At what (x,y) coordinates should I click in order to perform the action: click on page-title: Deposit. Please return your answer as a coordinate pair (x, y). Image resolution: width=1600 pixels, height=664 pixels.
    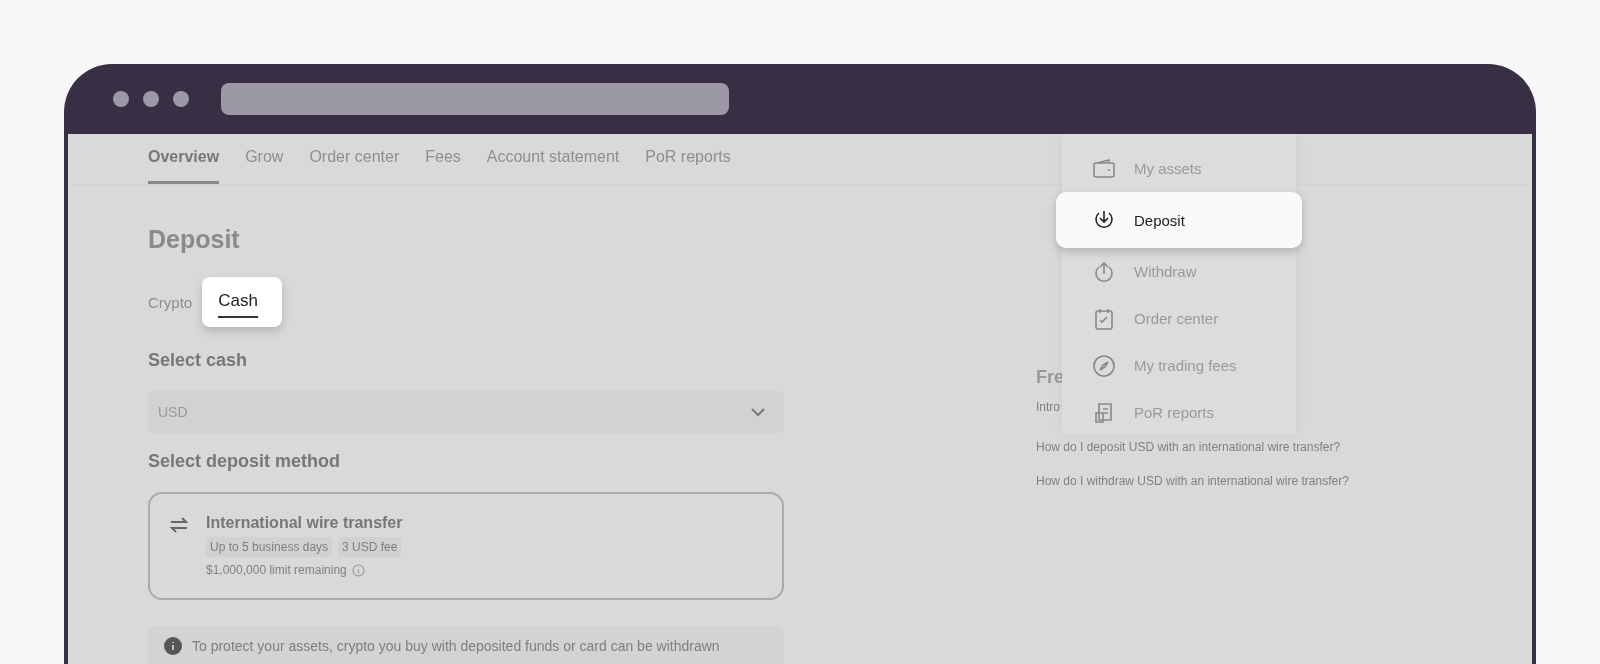
    Looking at the image, I should click on (194, 239).